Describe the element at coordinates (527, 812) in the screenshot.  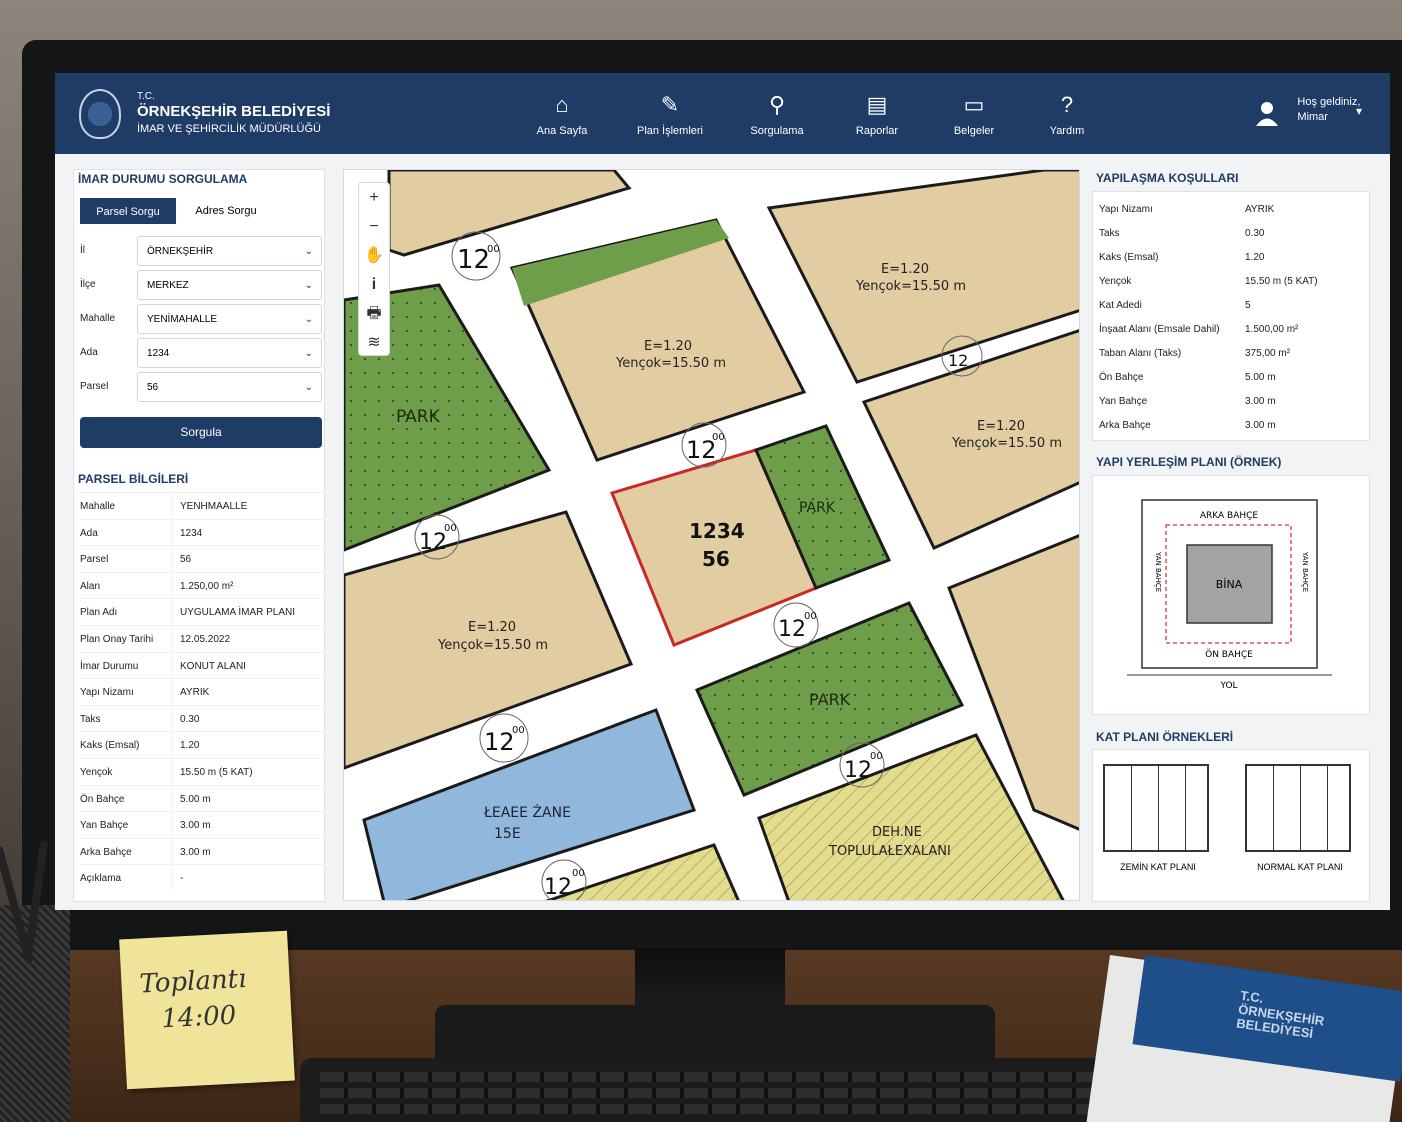
I see `blue-zone-label: ŁEAEE ŻANE` at that location.